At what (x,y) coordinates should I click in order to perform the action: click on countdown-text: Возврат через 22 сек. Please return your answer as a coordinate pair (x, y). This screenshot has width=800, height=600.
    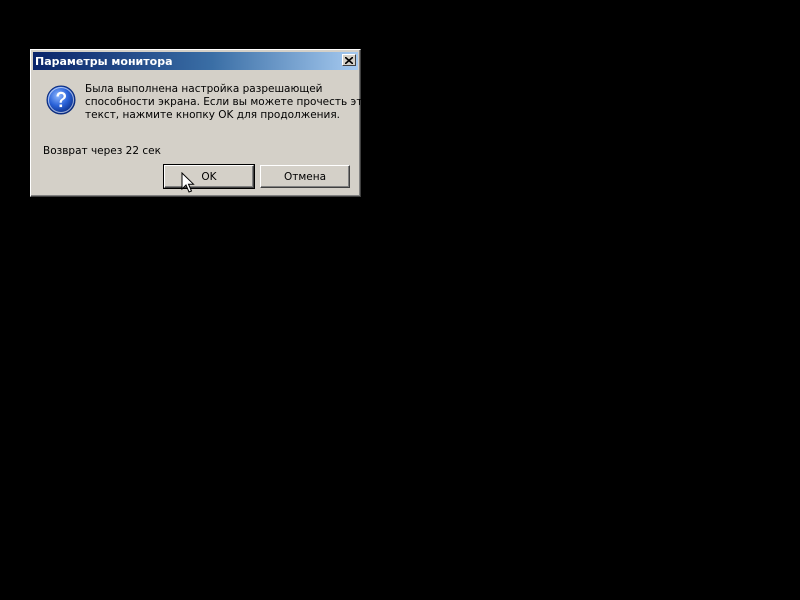
    Looking at the image, I should click on (102, 151).